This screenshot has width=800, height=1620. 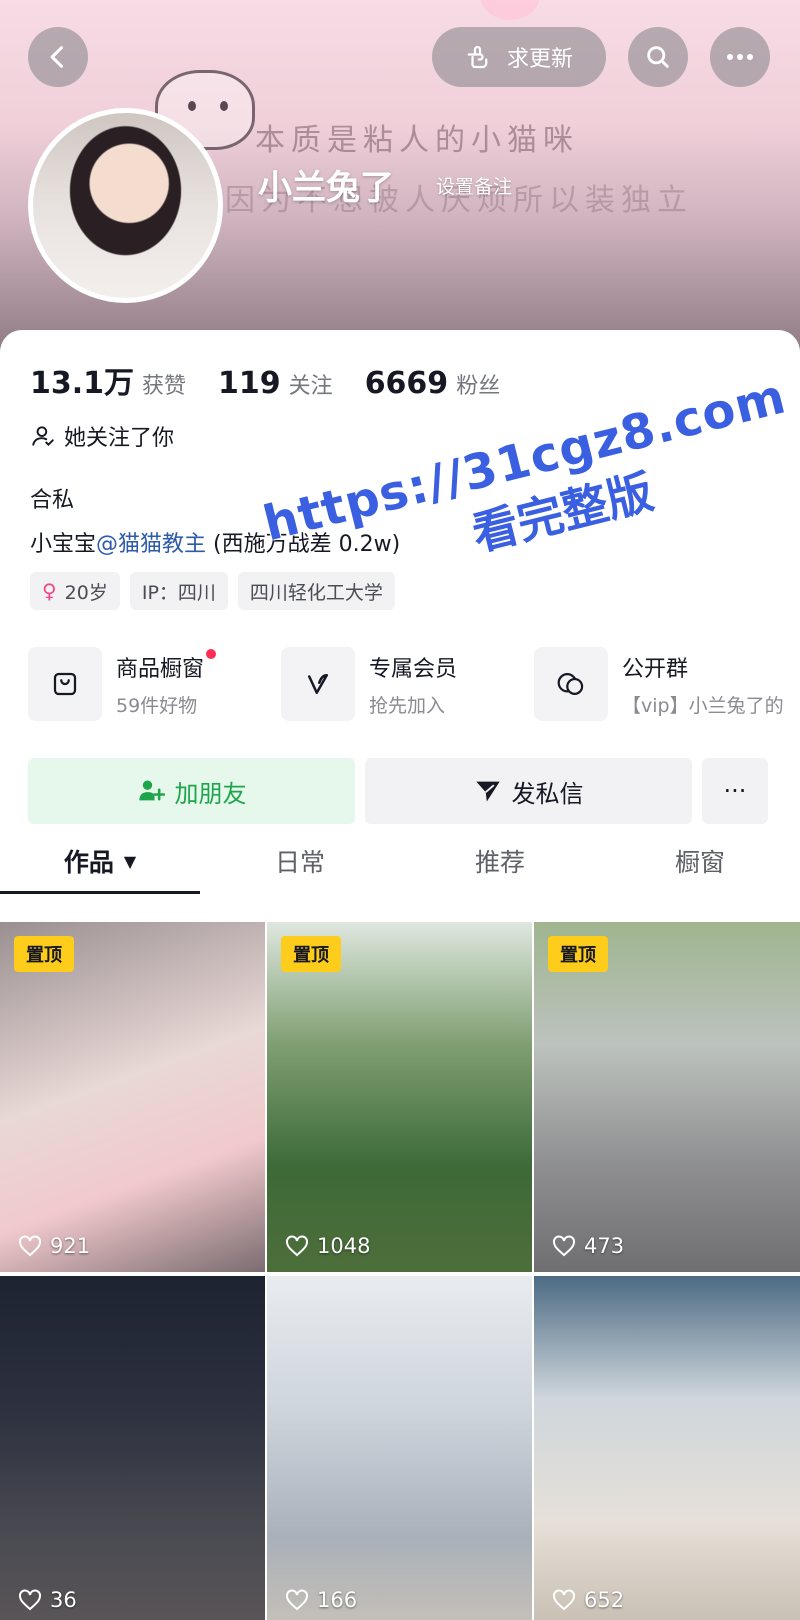 I want to click on like-count: 652, so click(x=588, y=1600).